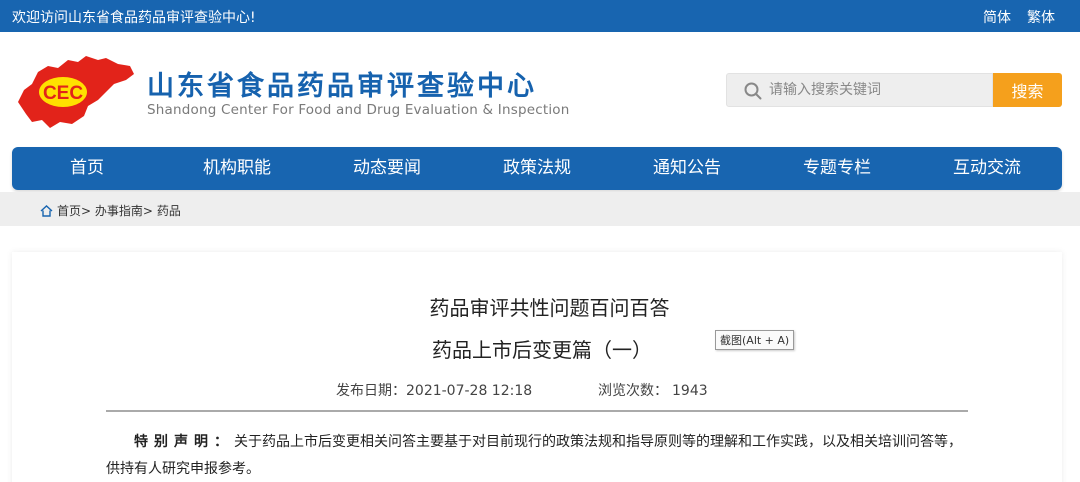 The width and height of the screenshot is (1080, 482). I want to click on publish-date: 发布日期：2021-07-28 12:18, so click(434, 390).